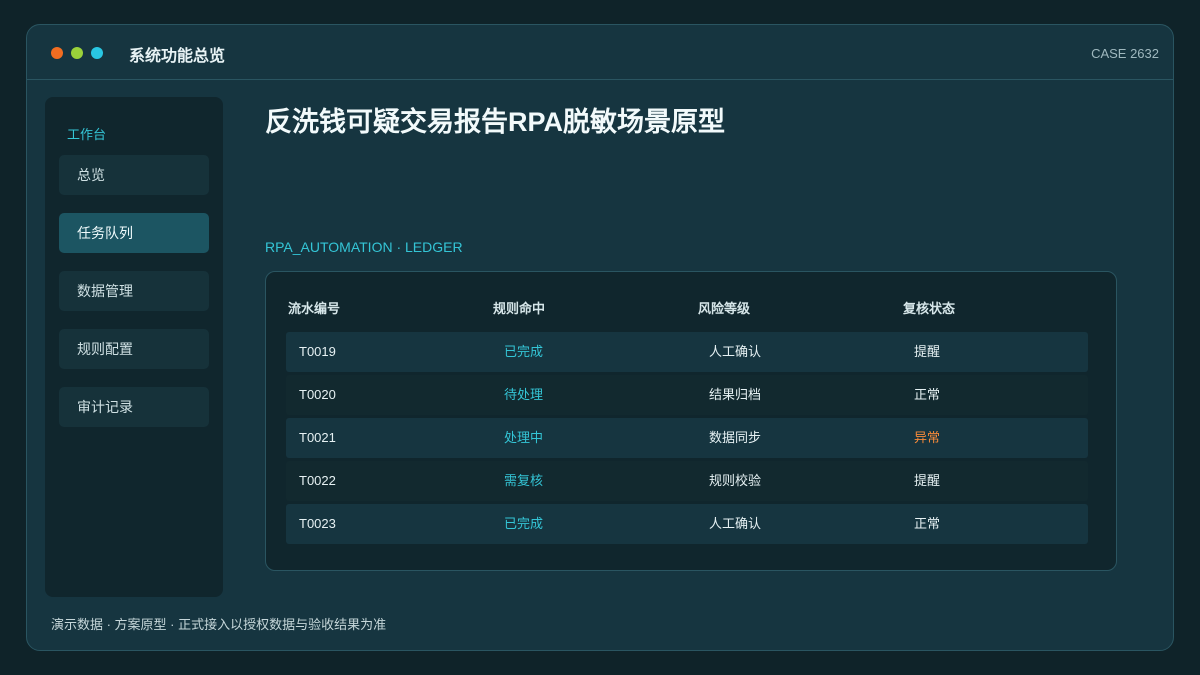  I want to click on title-bar: 系统功能总览 CASE 2632, so click(600, 52).